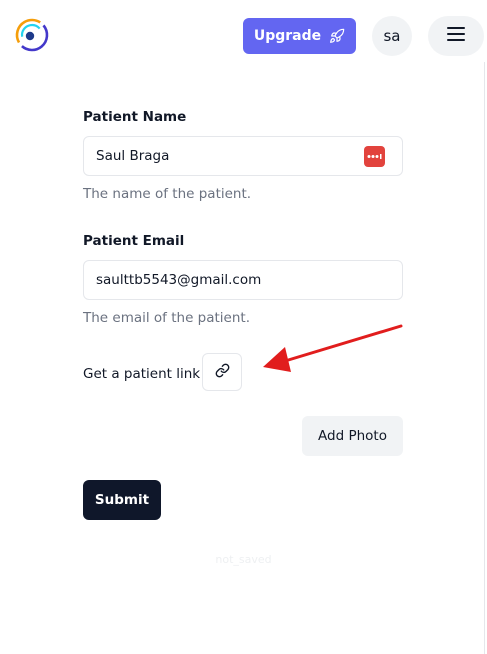 This screenshot has height=654, width=487. Describe the element at coordinates (243, 559) in the screenshot. I see `save-status-text: not_saved` at that location.